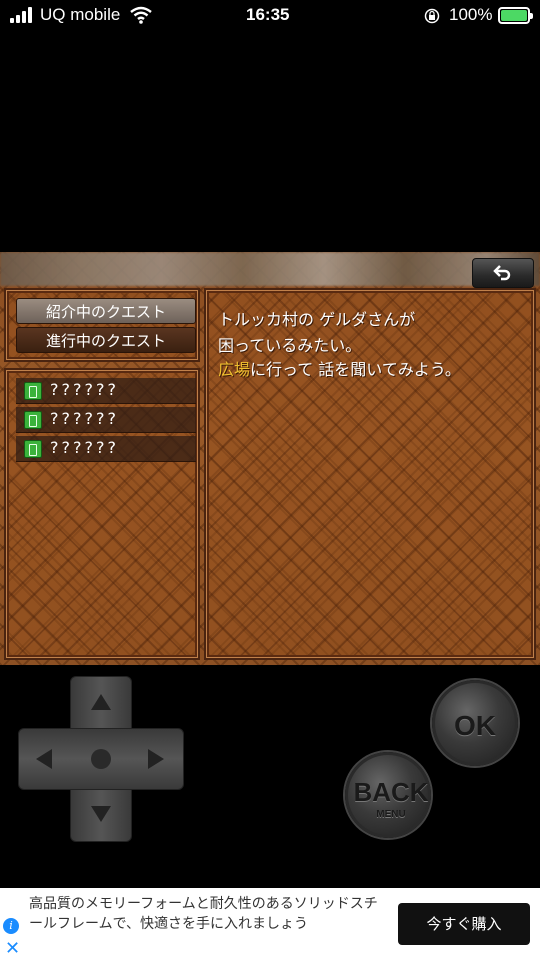 The height and width of the screenshot is (960, 540). Describe the element at coordinates (391, 792) in the screenshot. I see `back-label: BACK` at that location.